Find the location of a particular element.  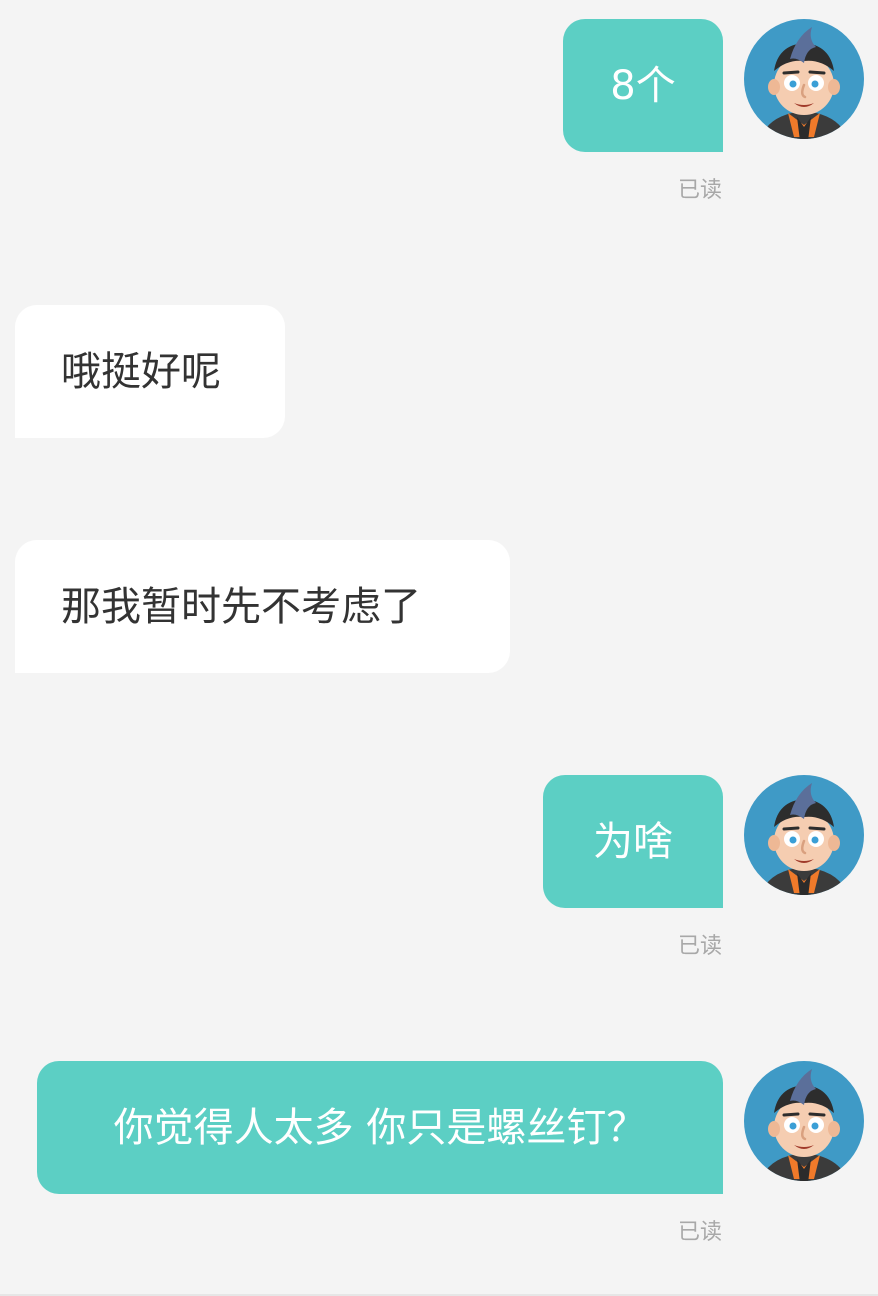

message-bubble-outgoing: 8个 is located at coordinates (643, 85).